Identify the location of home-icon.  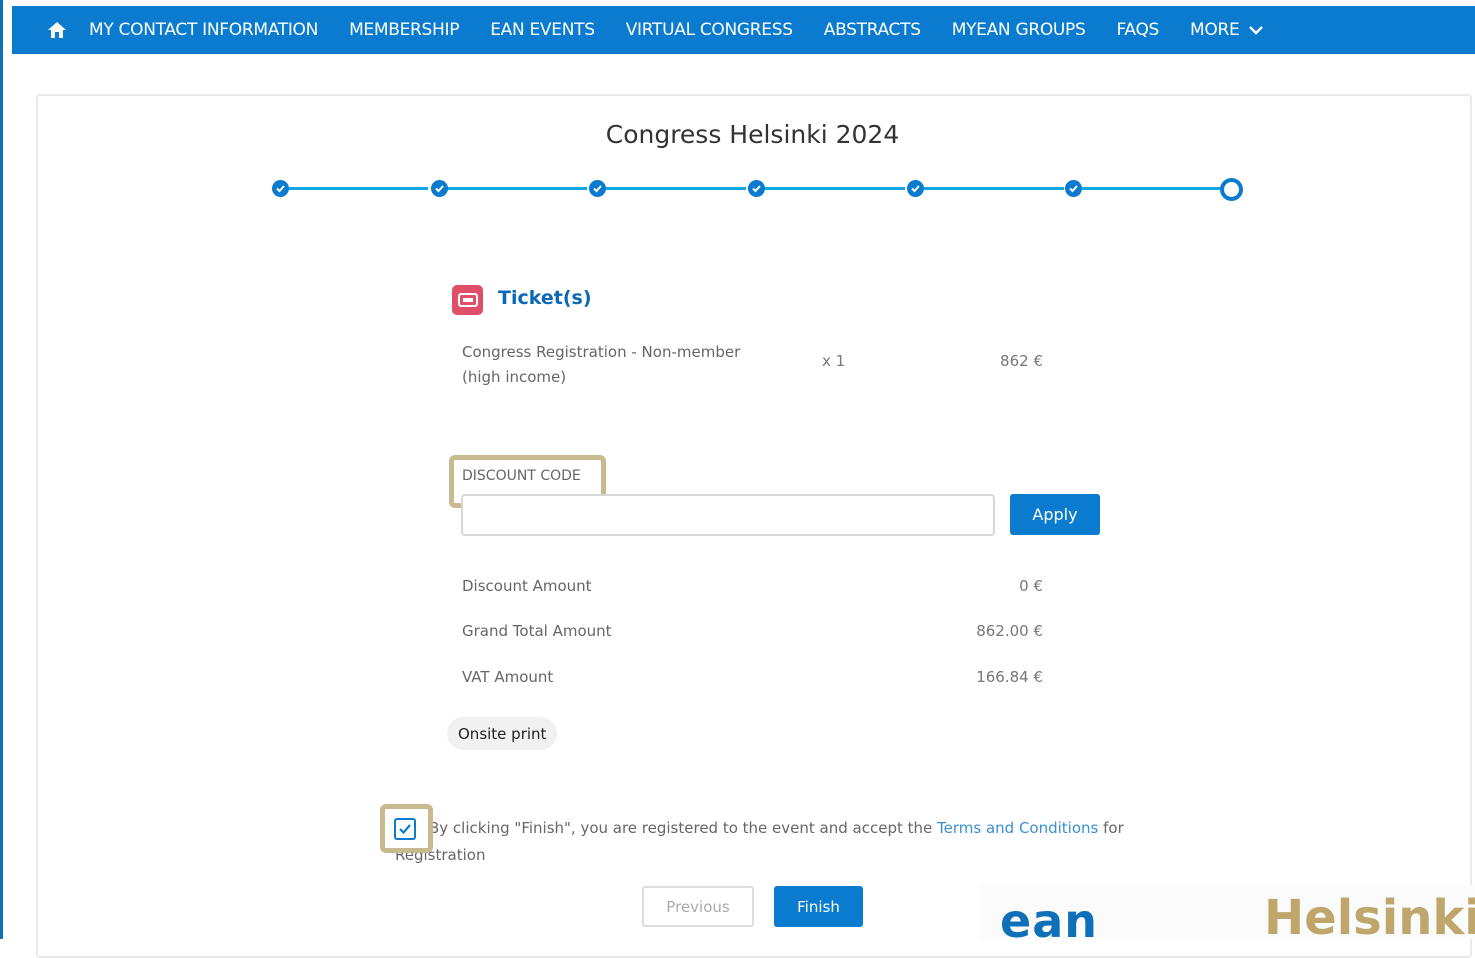
(57, 30).